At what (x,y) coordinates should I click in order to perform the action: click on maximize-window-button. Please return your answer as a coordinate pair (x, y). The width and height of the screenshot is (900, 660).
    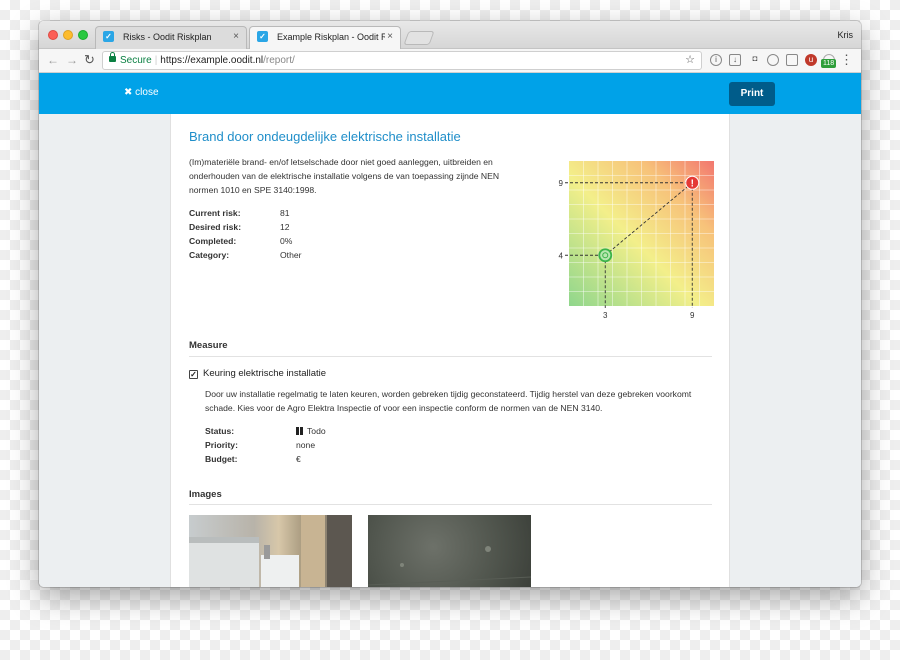
    Looking at the image, I should click on (83, 35).